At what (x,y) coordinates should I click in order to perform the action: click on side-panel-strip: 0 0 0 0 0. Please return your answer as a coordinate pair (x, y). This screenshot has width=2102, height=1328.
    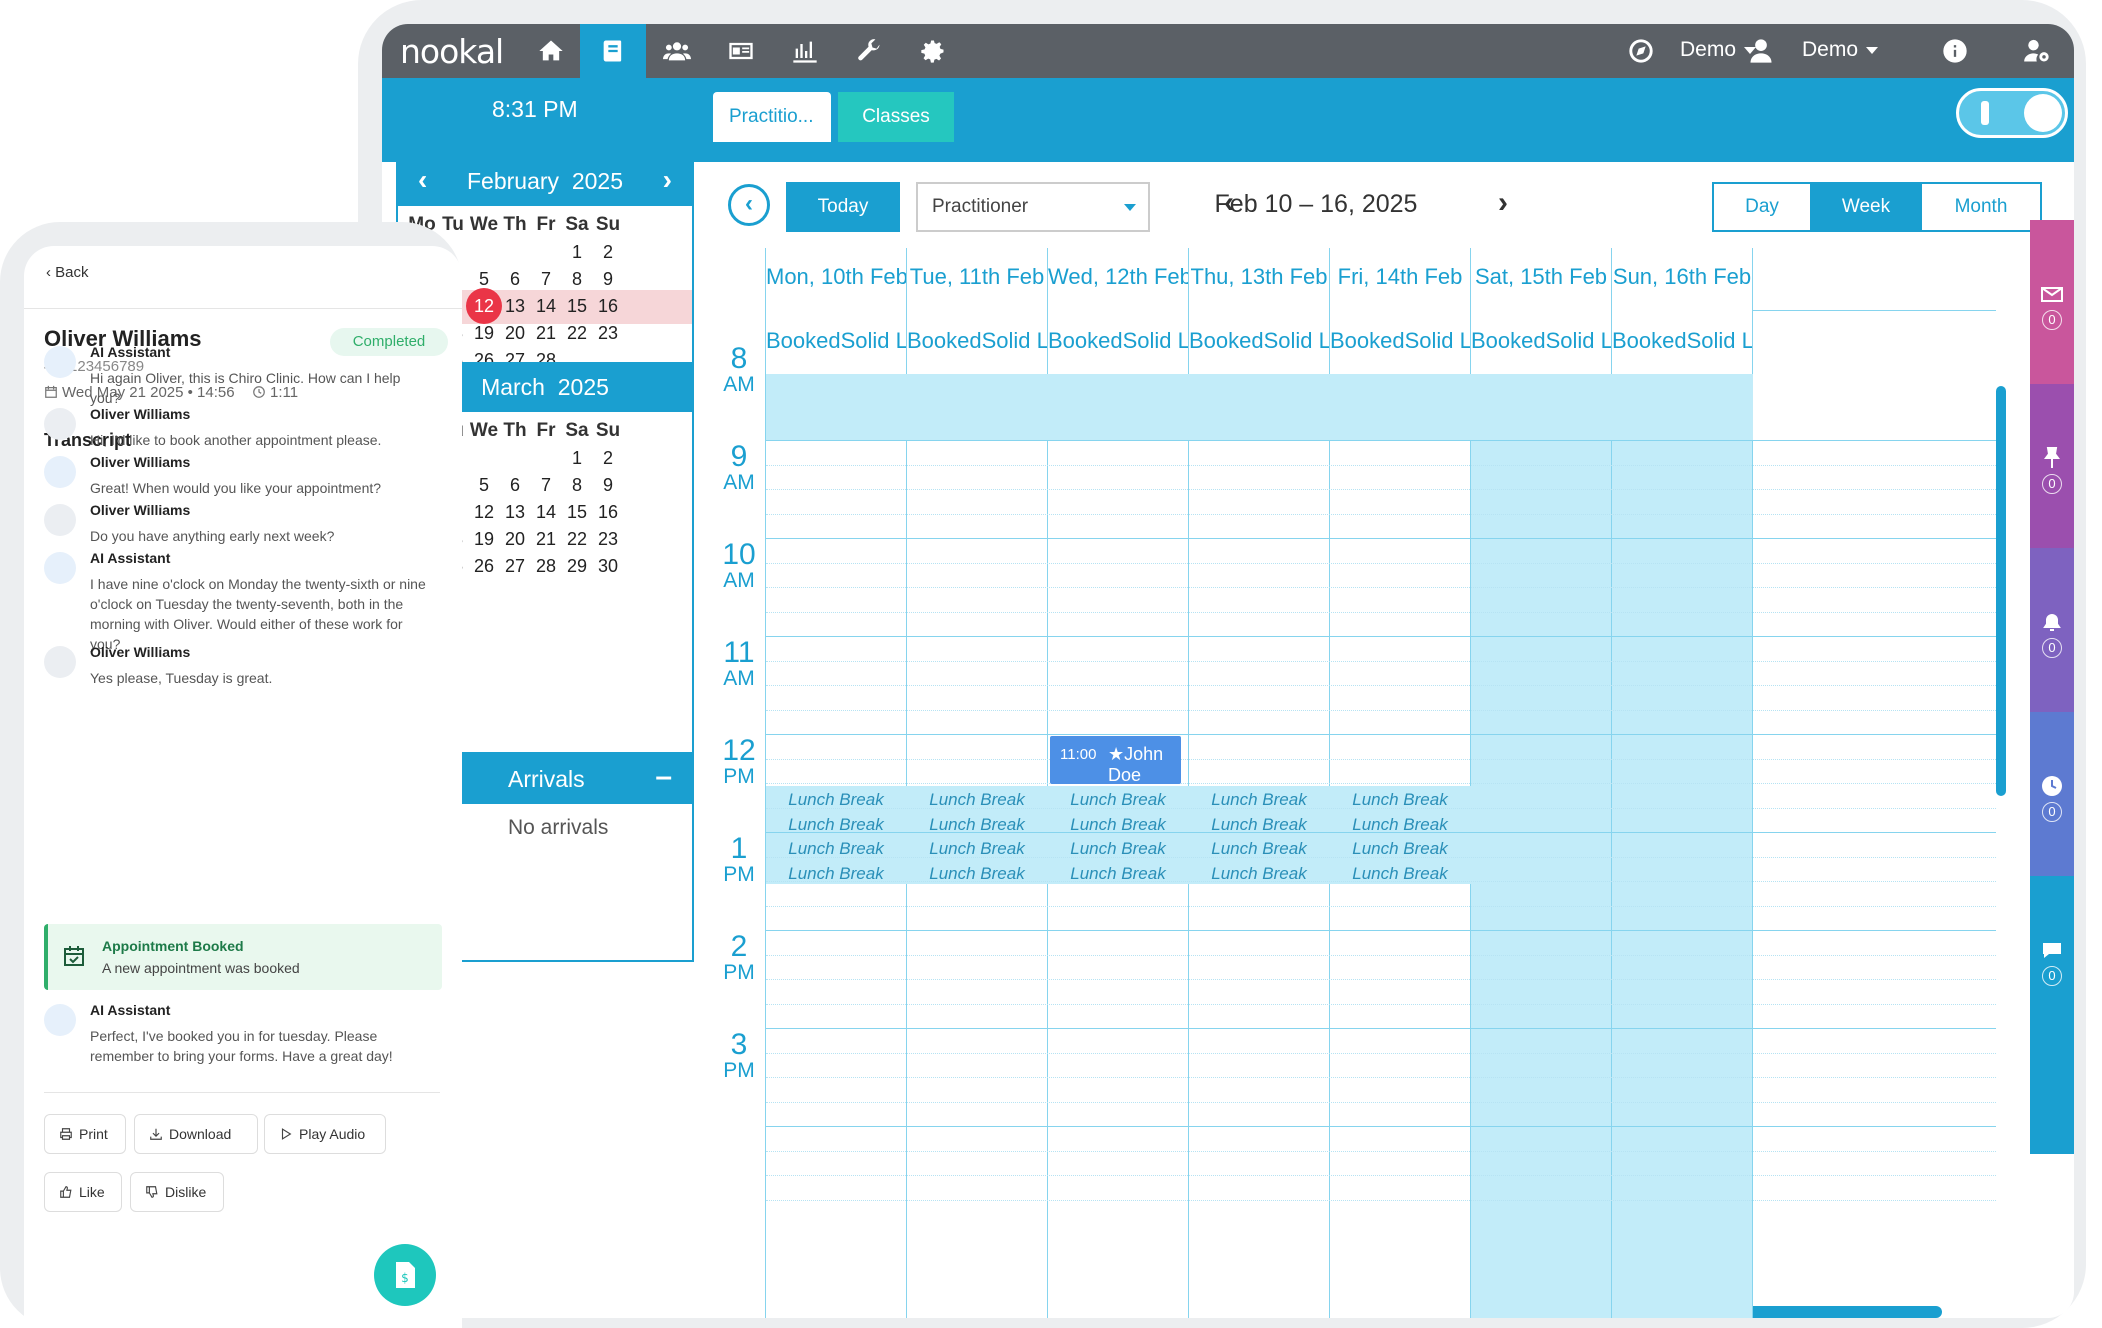
    Looking at the image, I should click on (2052, 769).